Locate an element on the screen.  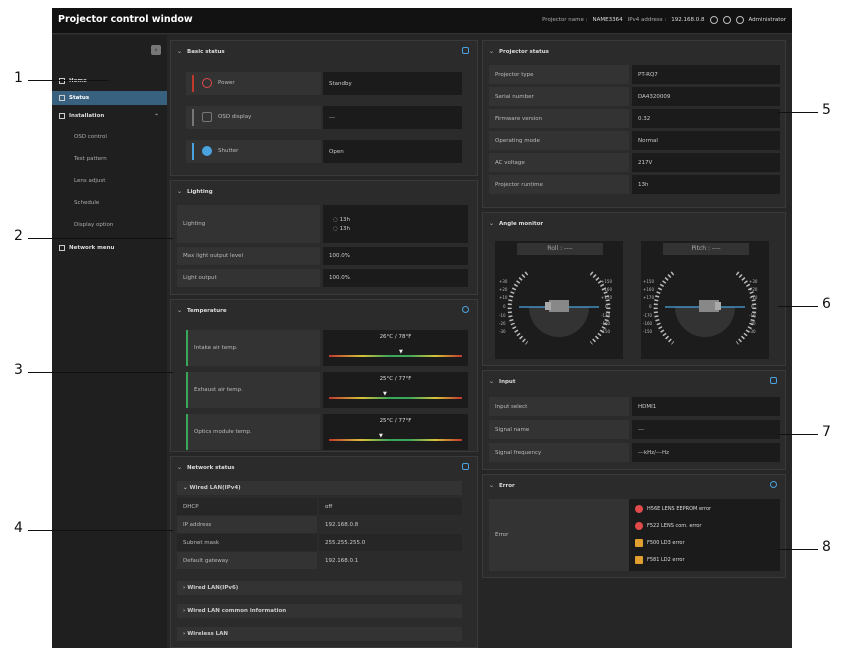
panel-header: ⌄ Lighting is located at coordinates (195, 191).